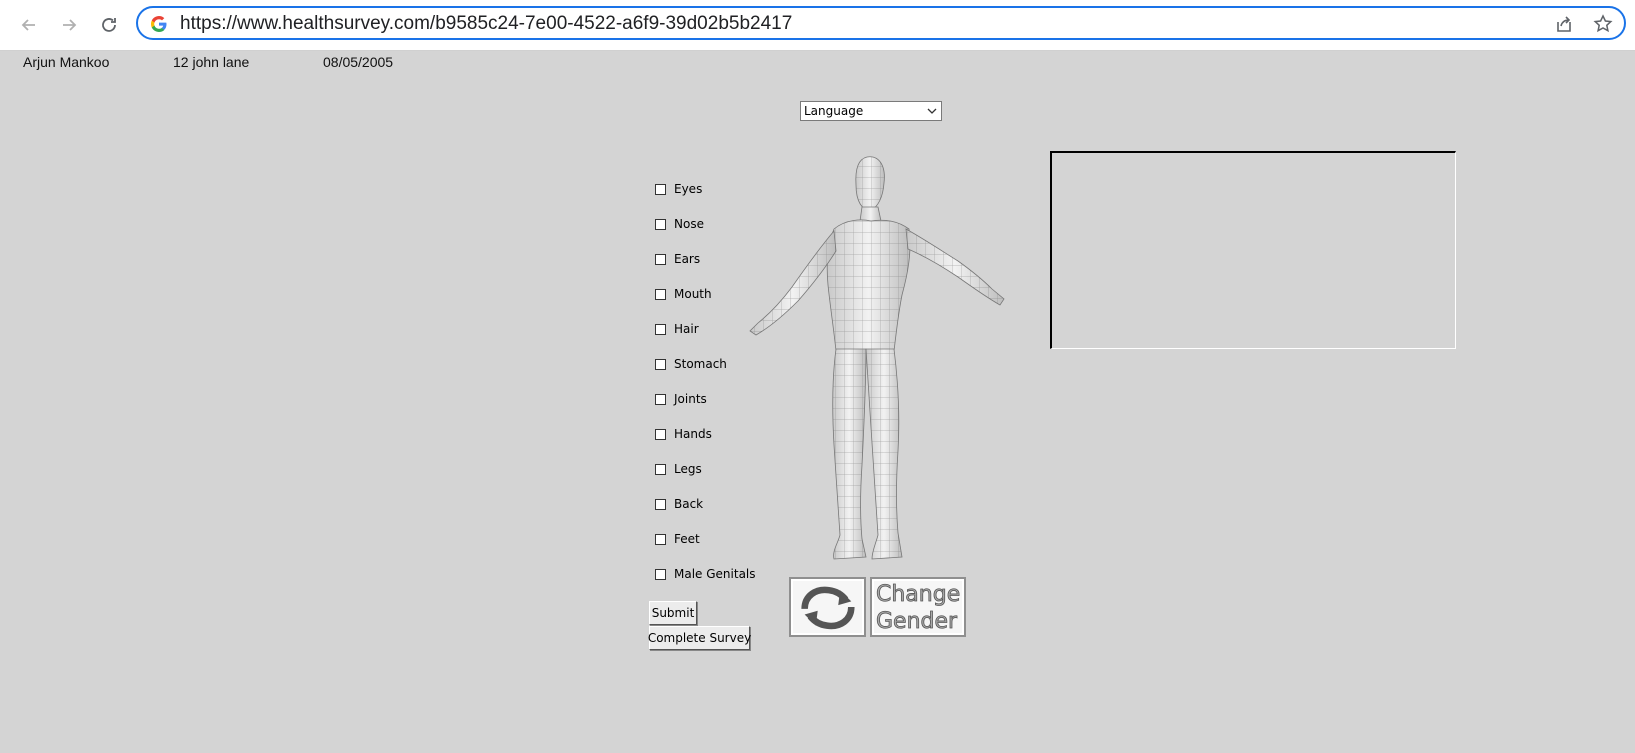 The height and width of the screenshot is (753, 1635). Describe the element at coordinates (687, 539) in the screenshot. I see `checkbox-label: Feet` at that location.